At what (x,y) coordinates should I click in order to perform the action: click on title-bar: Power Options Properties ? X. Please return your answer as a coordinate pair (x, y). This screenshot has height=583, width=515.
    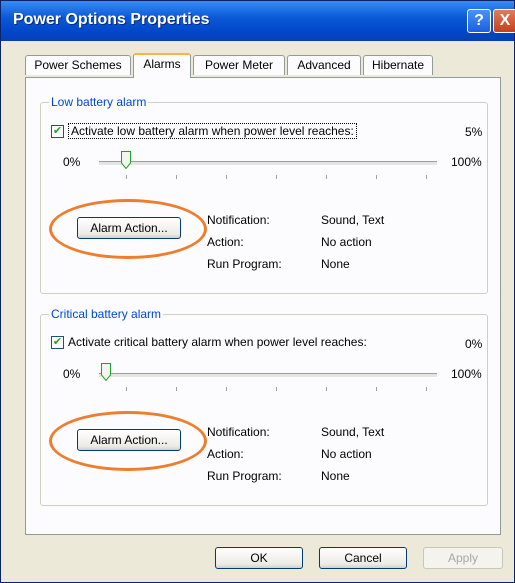
    Looking at the image, I should click on (258, 21).